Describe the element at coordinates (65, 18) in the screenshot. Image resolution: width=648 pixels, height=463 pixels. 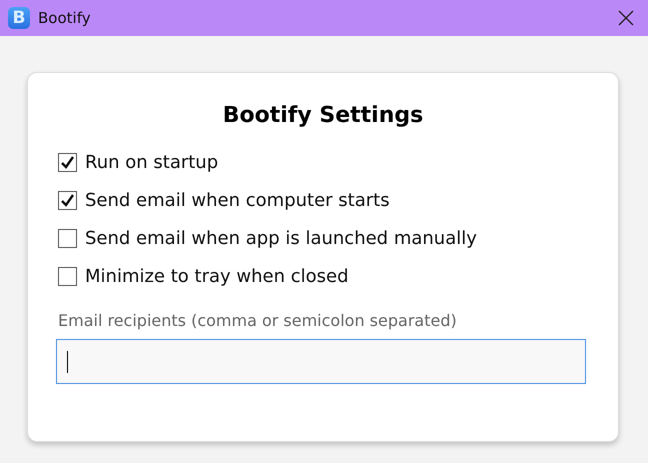
I see `window-title: Bootify` at that location.